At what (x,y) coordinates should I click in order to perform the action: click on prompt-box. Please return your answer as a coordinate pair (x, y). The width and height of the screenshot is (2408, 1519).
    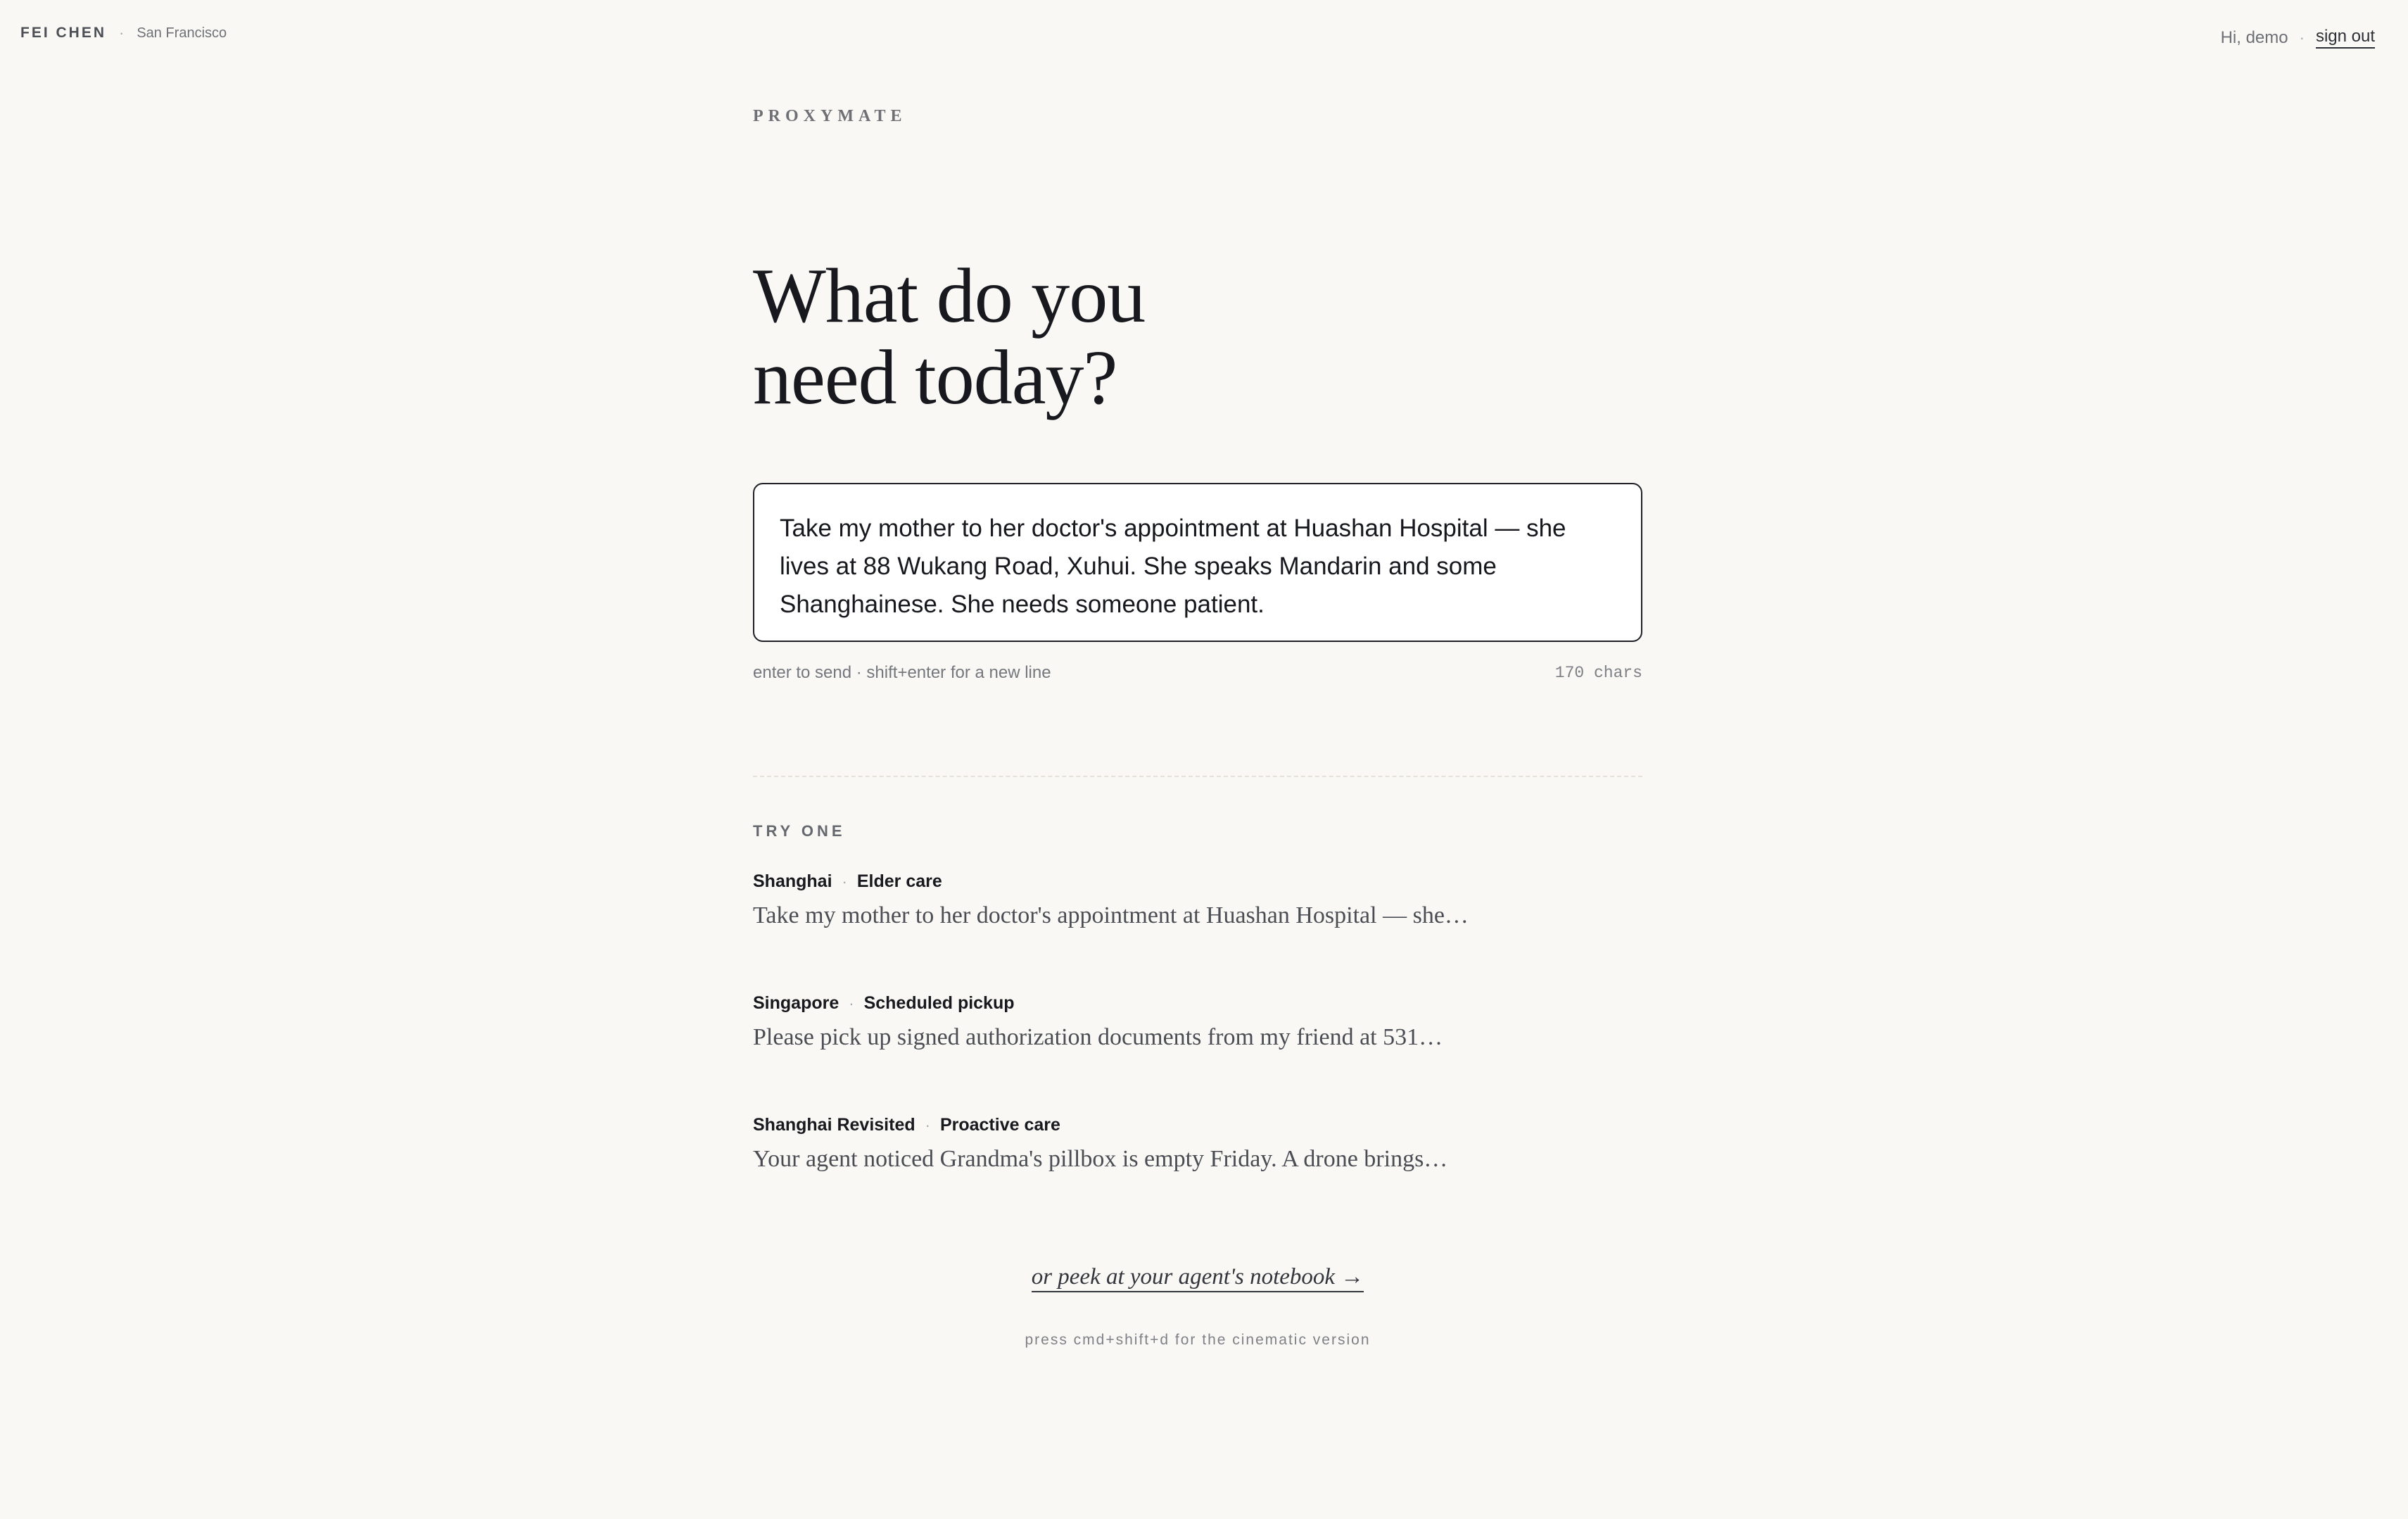
    Looking at the image, I should click on (1197, 563).